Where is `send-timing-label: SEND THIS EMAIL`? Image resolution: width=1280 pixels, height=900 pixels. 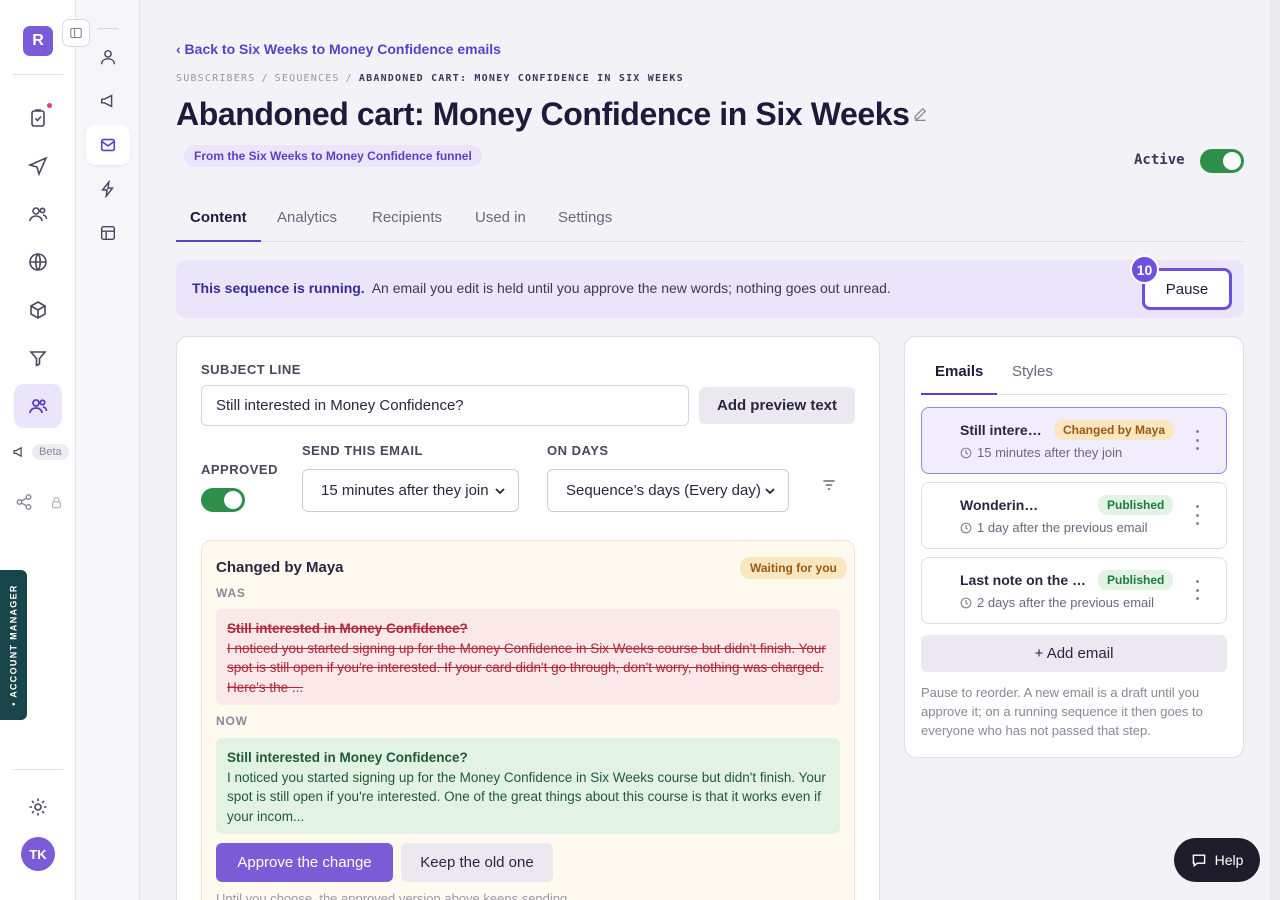 send-timing-label: SEND THIS EMAIL is located at coordinates (362, 450).